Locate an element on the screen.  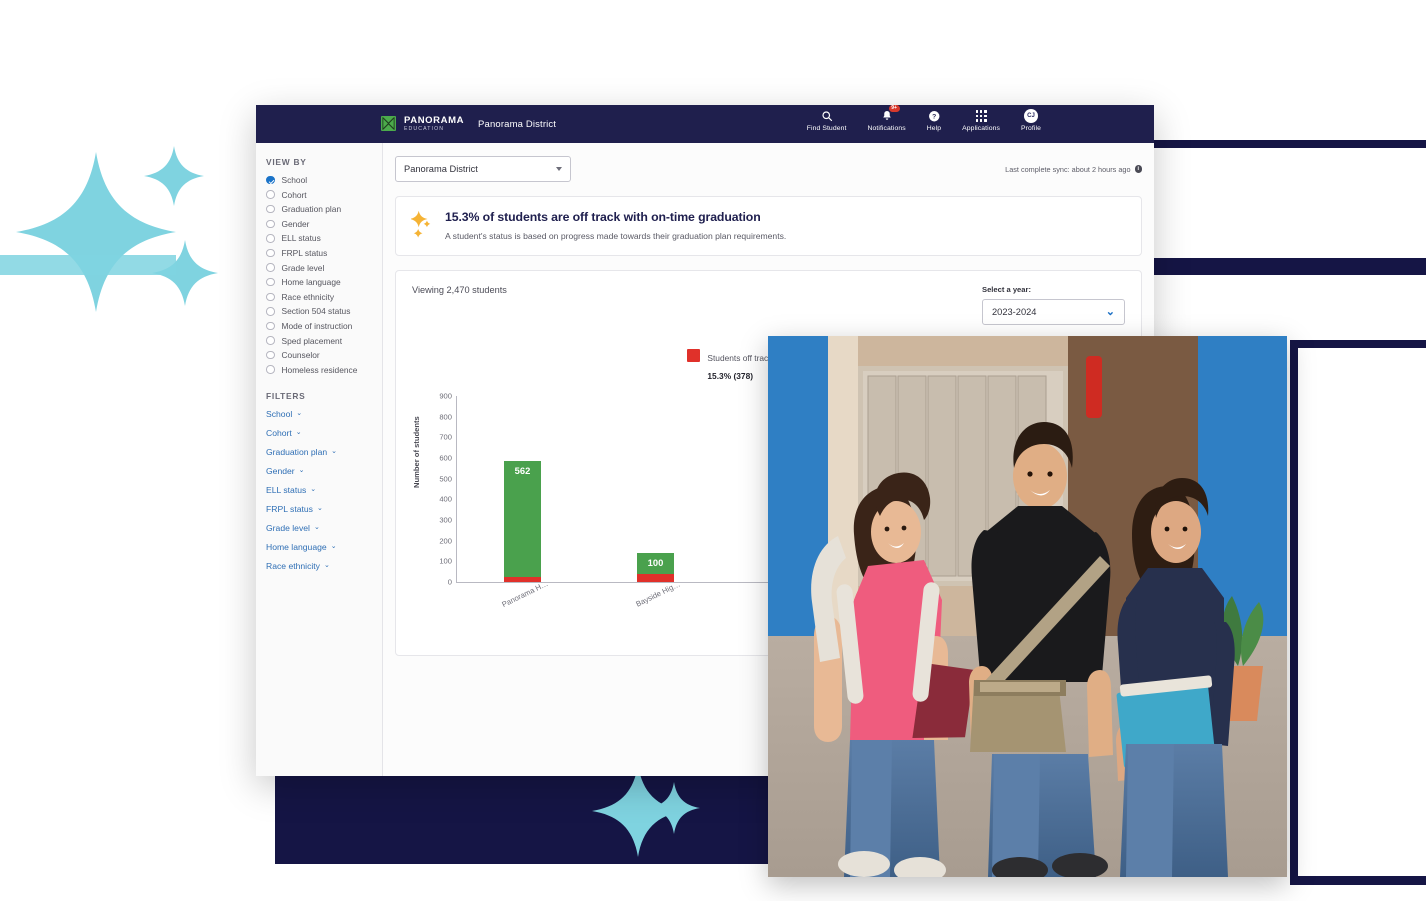
y-tick-label: 200 is located at coordinates (445, 541).